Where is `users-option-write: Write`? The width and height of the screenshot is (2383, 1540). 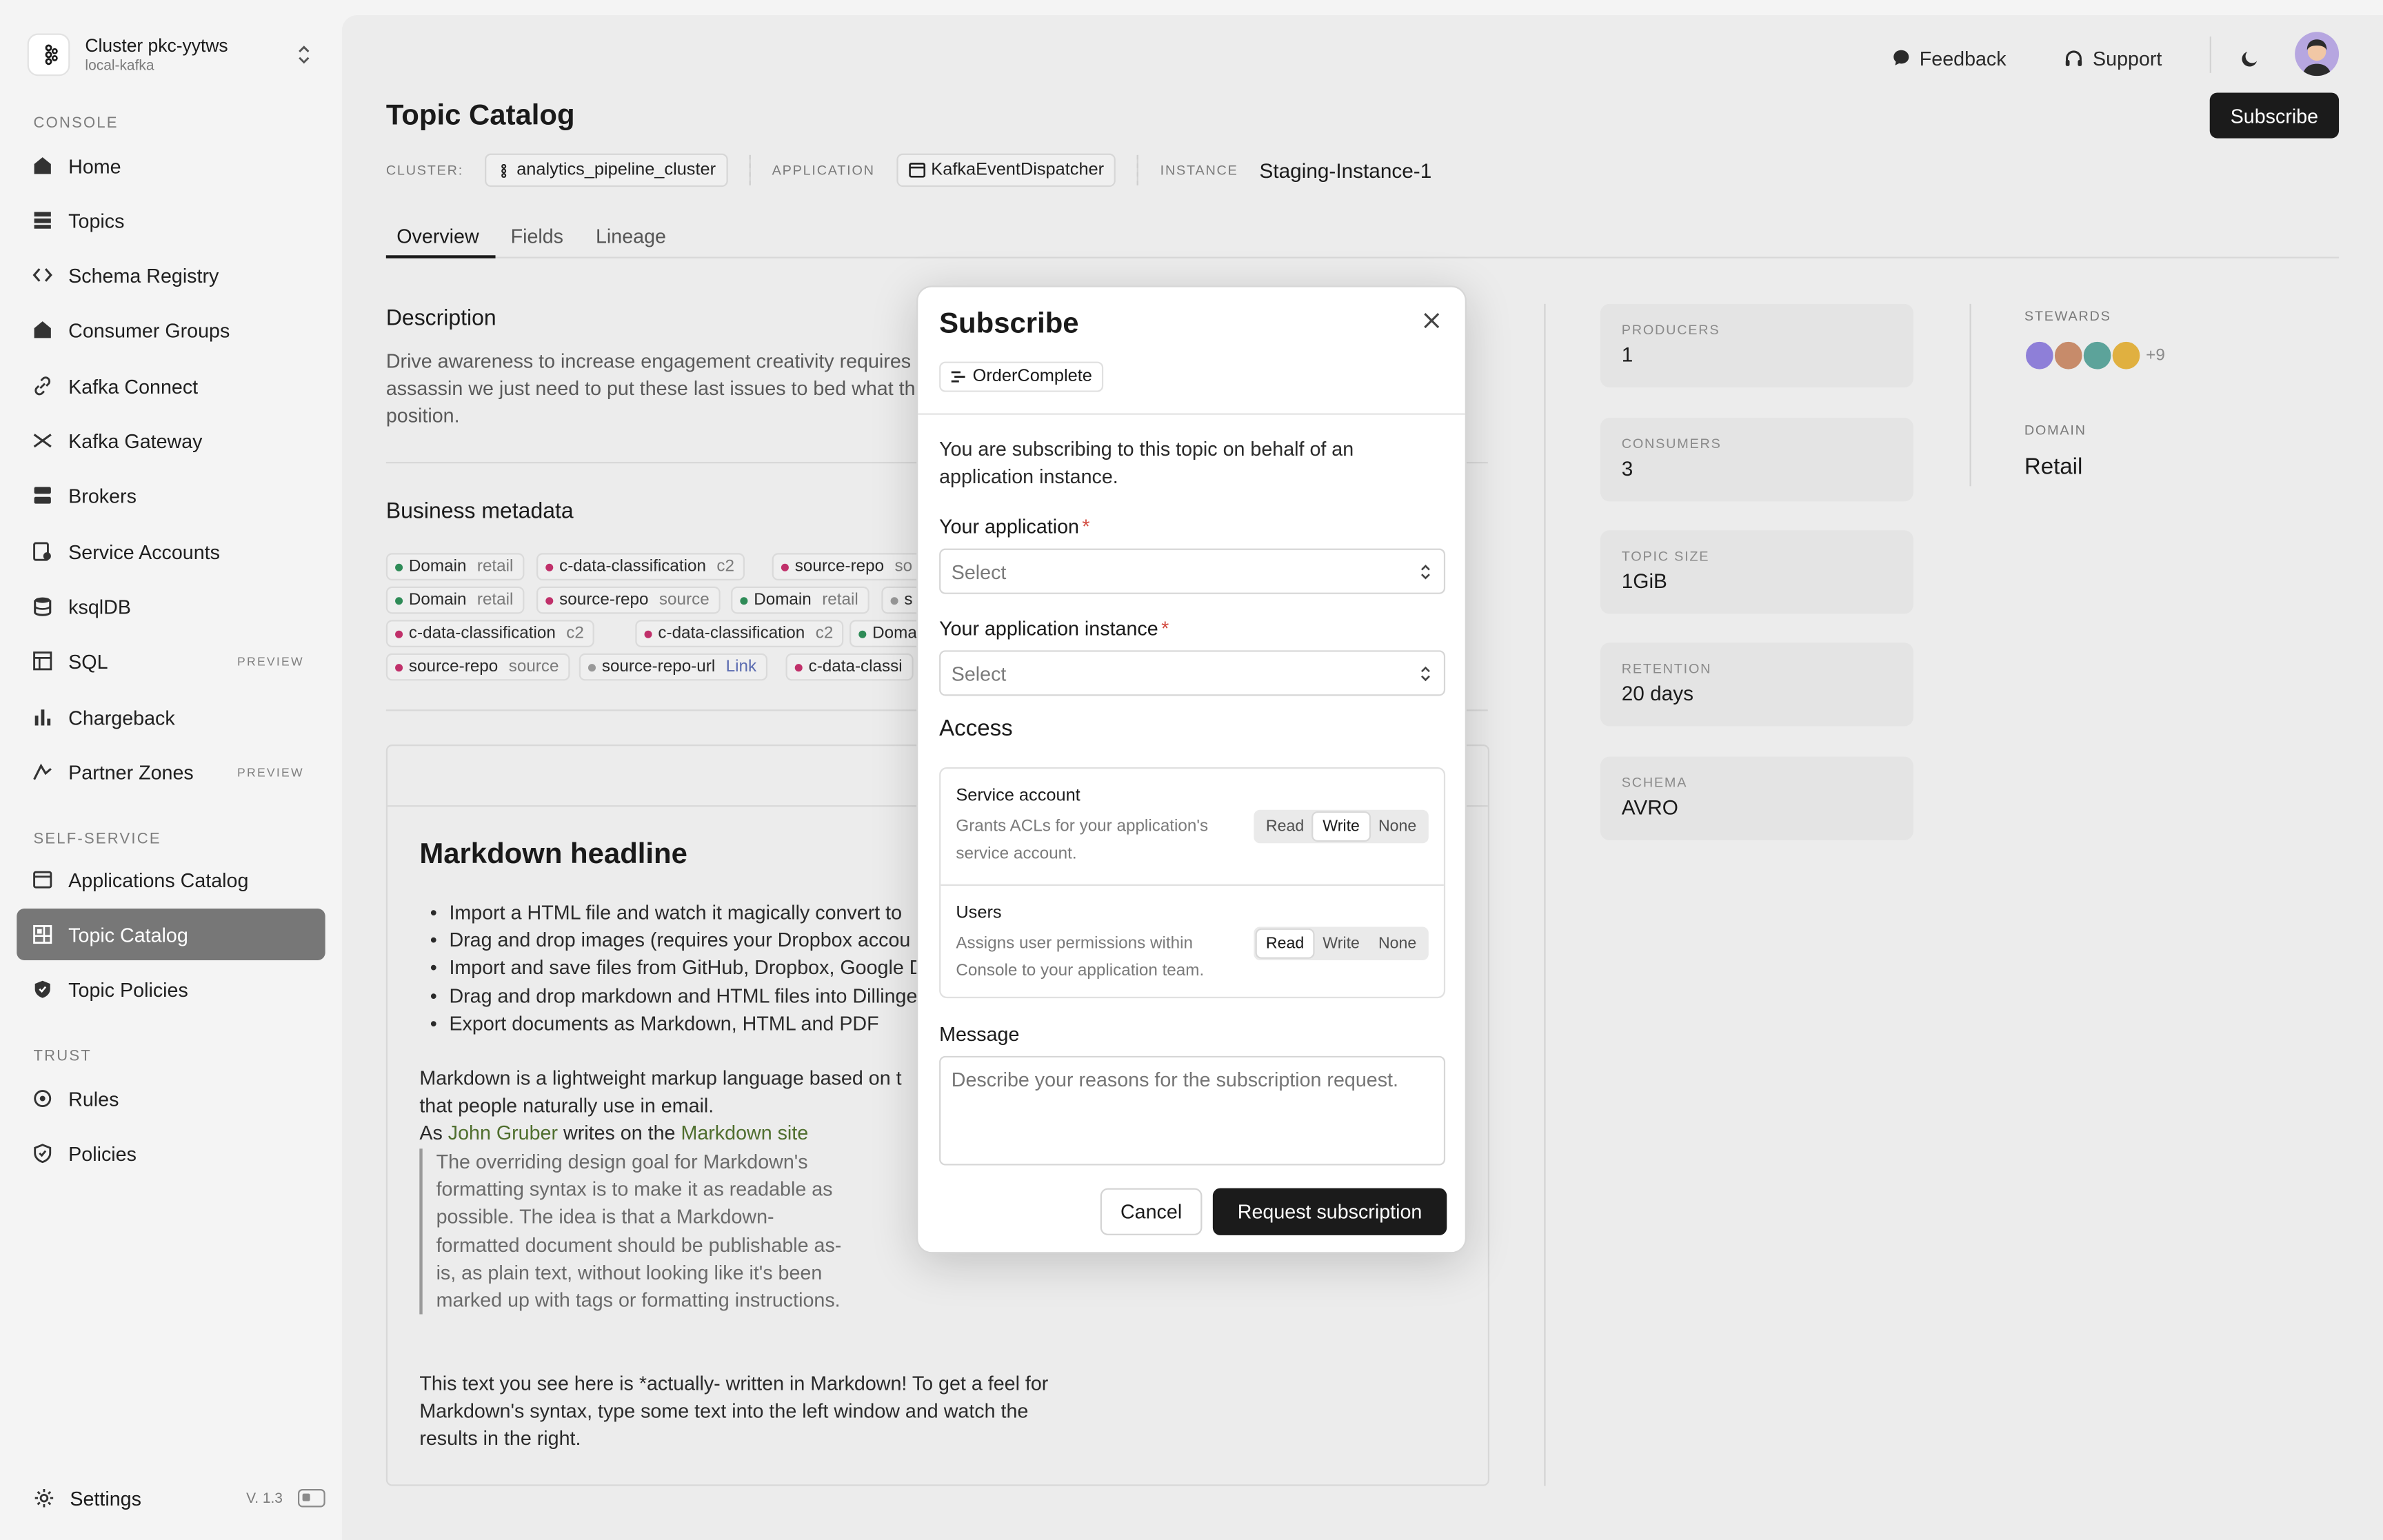
users-option-write: Write is located at coordinates (1341, 944).